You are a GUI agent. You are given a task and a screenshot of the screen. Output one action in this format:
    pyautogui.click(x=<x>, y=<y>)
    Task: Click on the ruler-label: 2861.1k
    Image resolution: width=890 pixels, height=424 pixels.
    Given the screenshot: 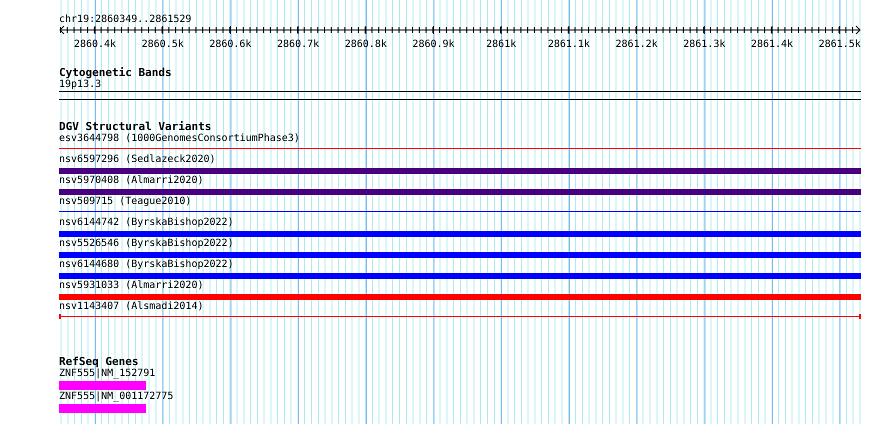 What is the action you would take?
    pyautogui.click(x=569, y=44)
    